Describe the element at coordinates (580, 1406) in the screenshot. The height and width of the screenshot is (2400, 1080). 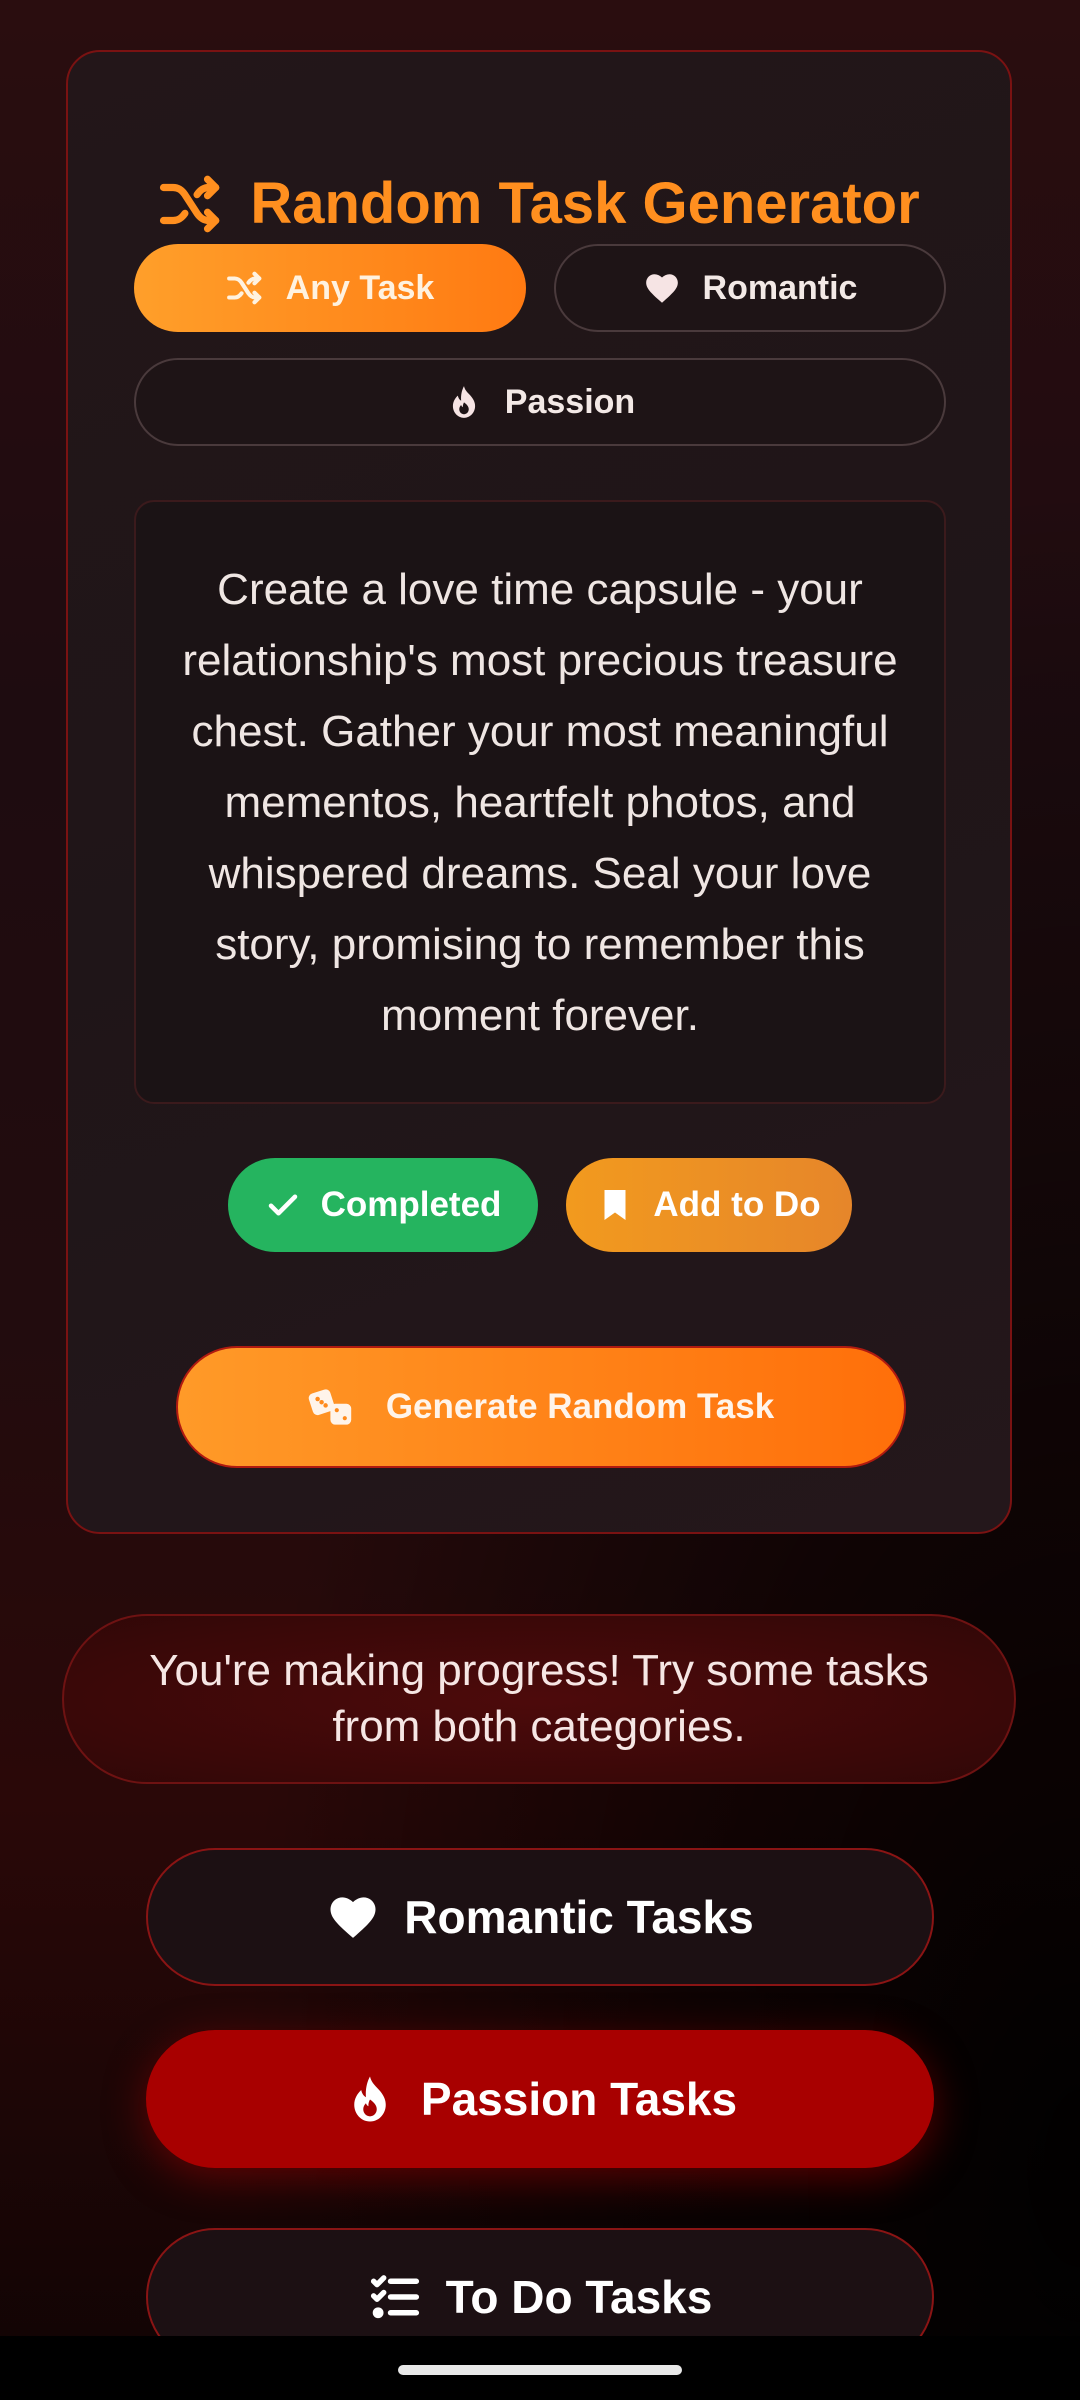
I see `generate-label: Generate Random Task` at that location.